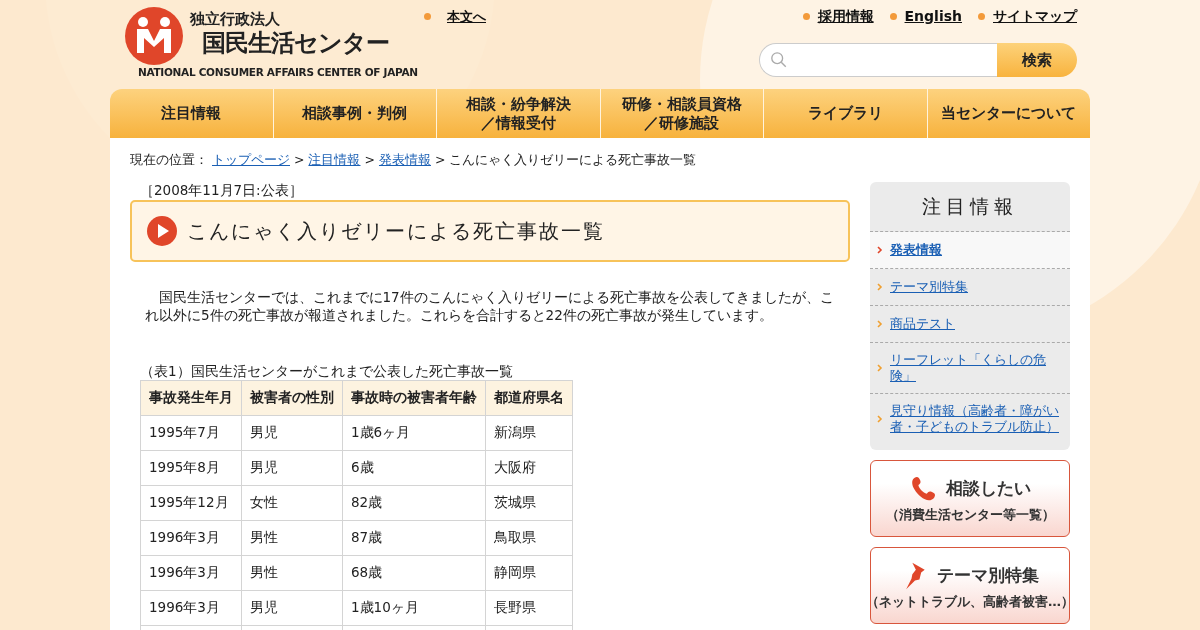  What do you see at coordinates (779, 60) in the screenshot?
I see `search-icon` at bounding box center [779, 60].